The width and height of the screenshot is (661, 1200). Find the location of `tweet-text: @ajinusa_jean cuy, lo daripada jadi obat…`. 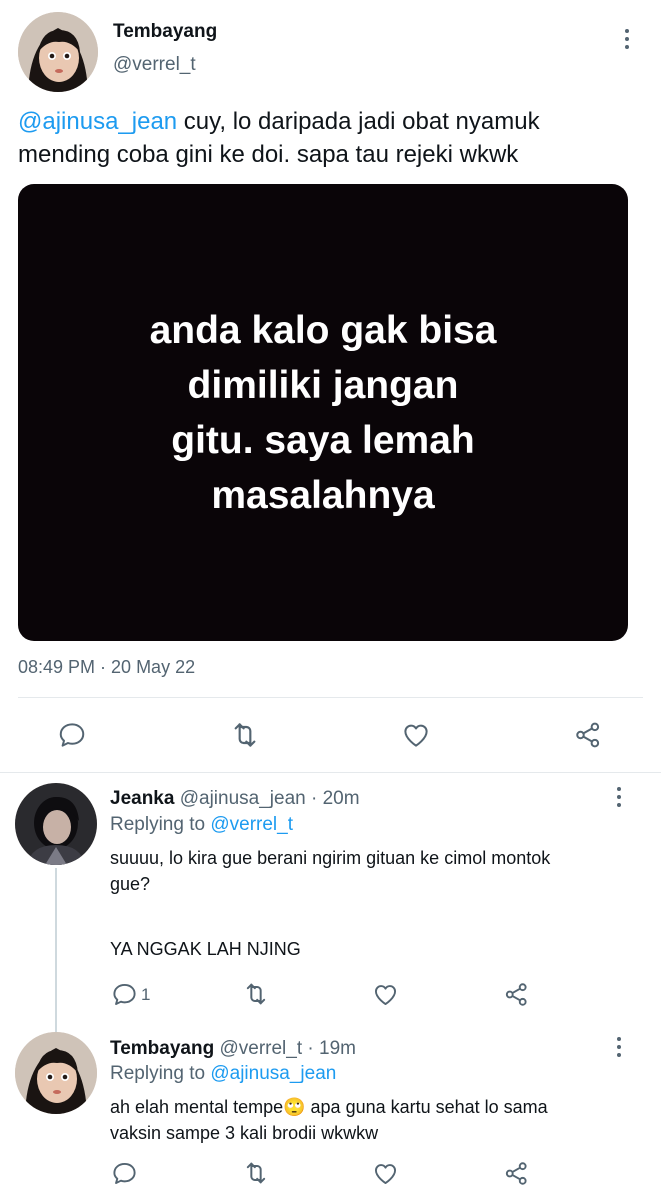

tweet-text: @ajinusa_jean cuy, lo daripada jadi obat… is located at coordinates (328, 138).